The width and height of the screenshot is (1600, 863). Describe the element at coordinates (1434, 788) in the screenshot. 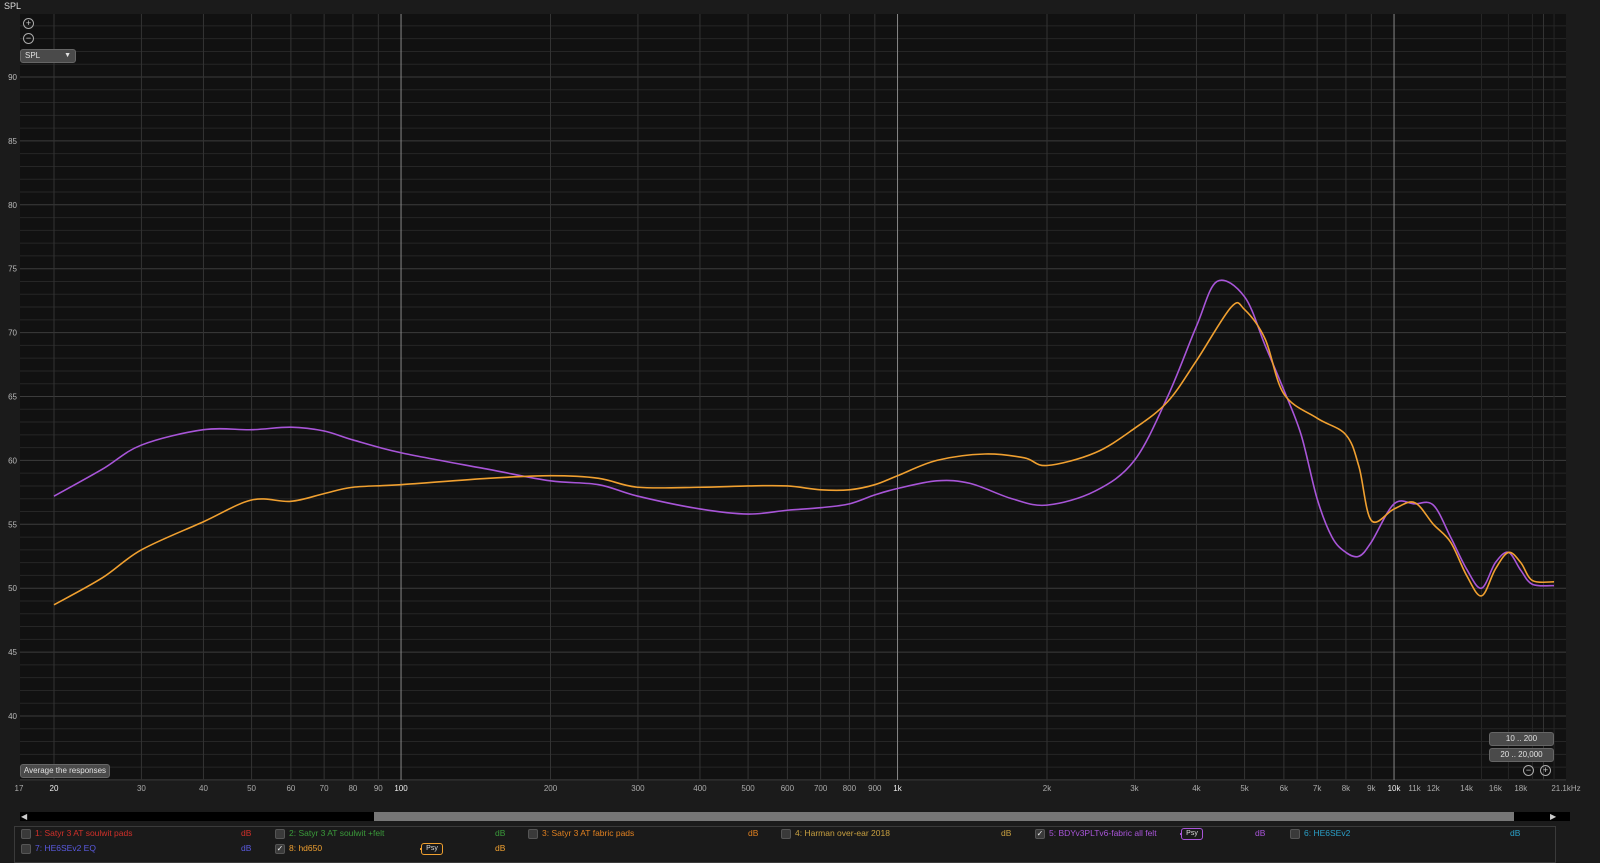

I see `x-tick-label: 12k` at that location.